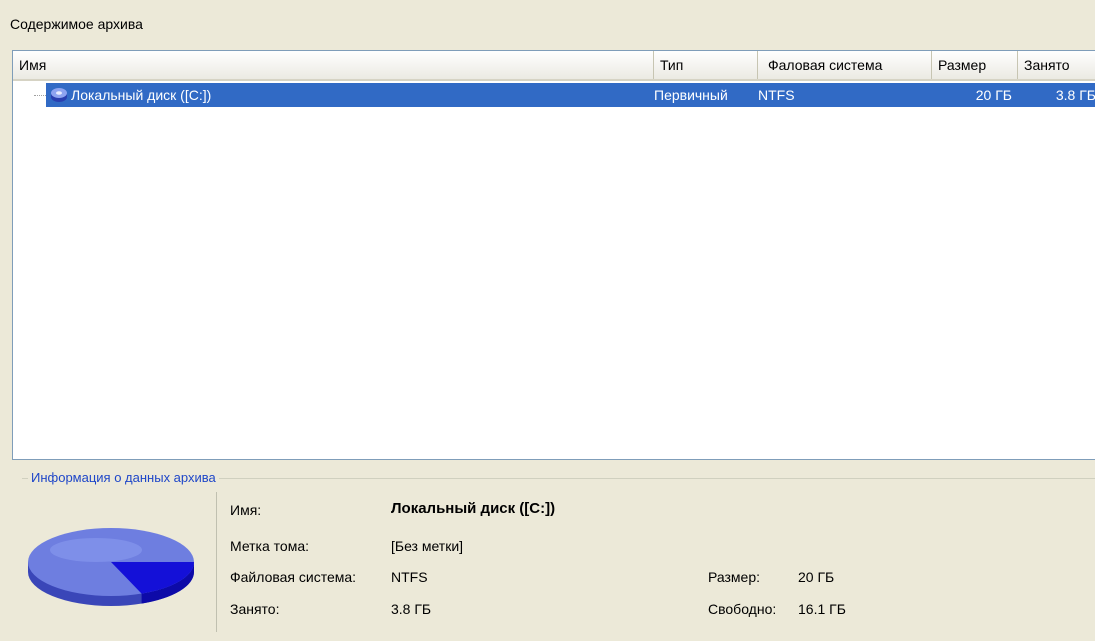 This screenshot has height=641, width=1095. Describe the element at coordinates (246, 510) in the screenshot. I see `info-name-label: Имя:` at that location.